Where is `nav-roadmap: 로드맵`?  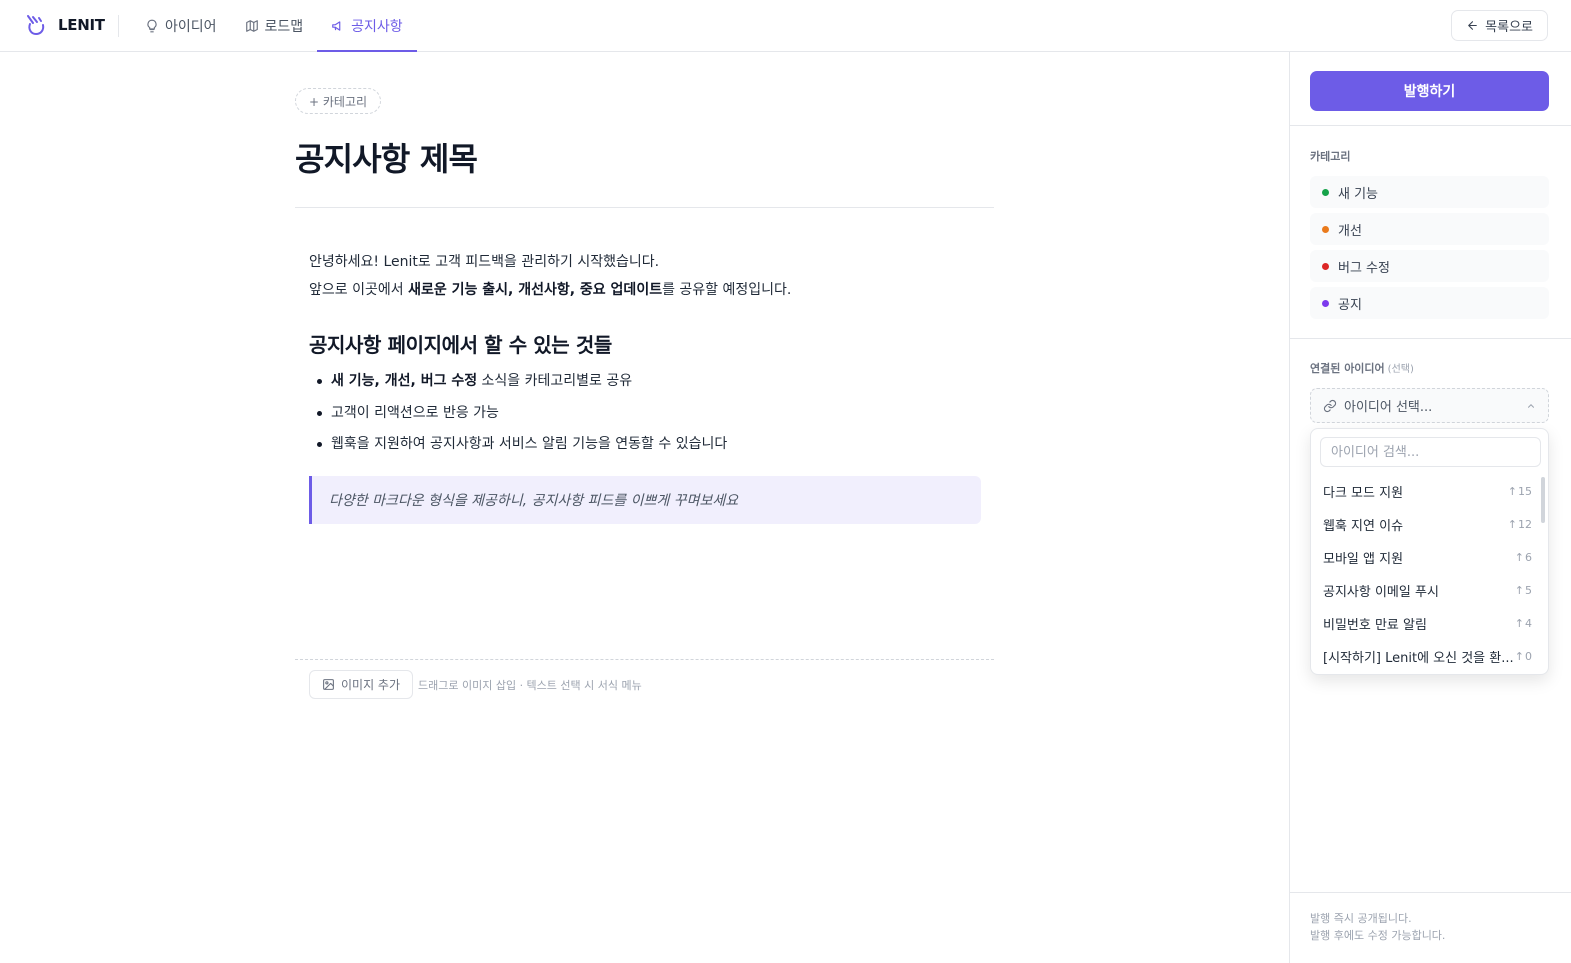 nav-roadmap: 로드맵 is located at coordinates (274, 25).